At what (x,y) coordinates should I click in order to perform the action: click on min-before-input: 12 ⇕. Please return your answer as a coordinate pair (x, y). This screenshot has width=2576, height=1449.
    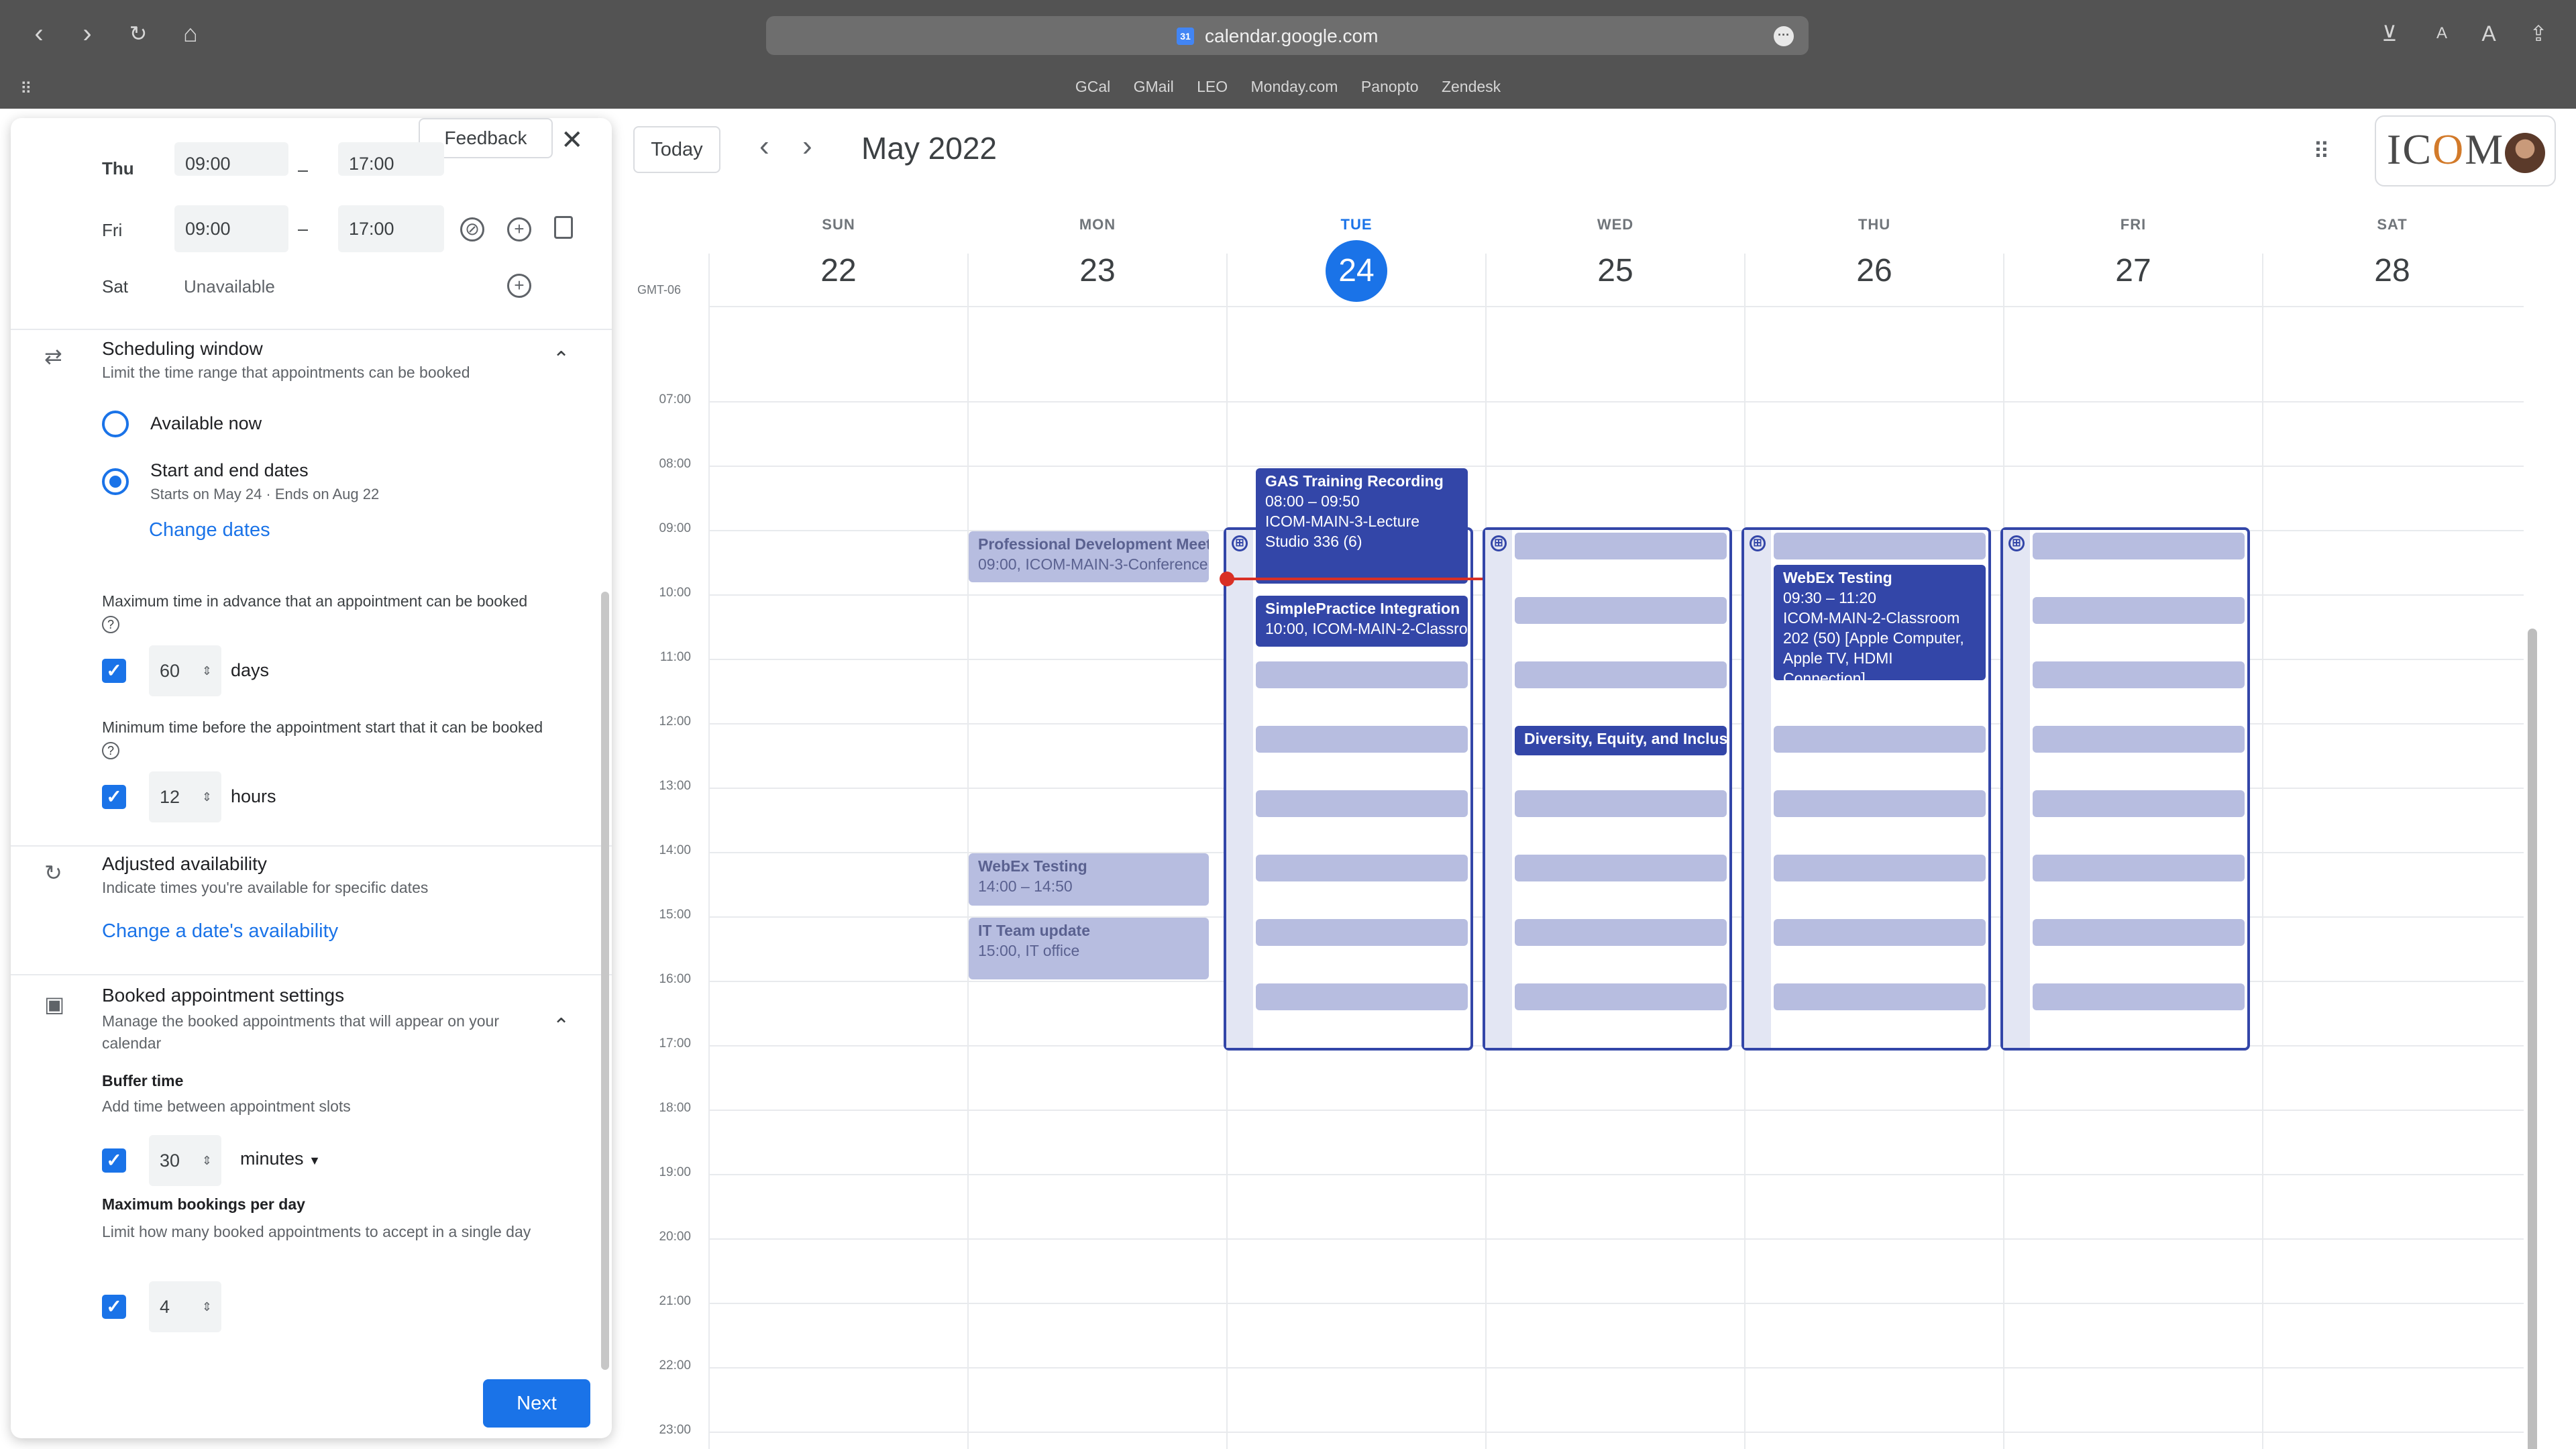
    Looking at the image, I should click on (185, 796).